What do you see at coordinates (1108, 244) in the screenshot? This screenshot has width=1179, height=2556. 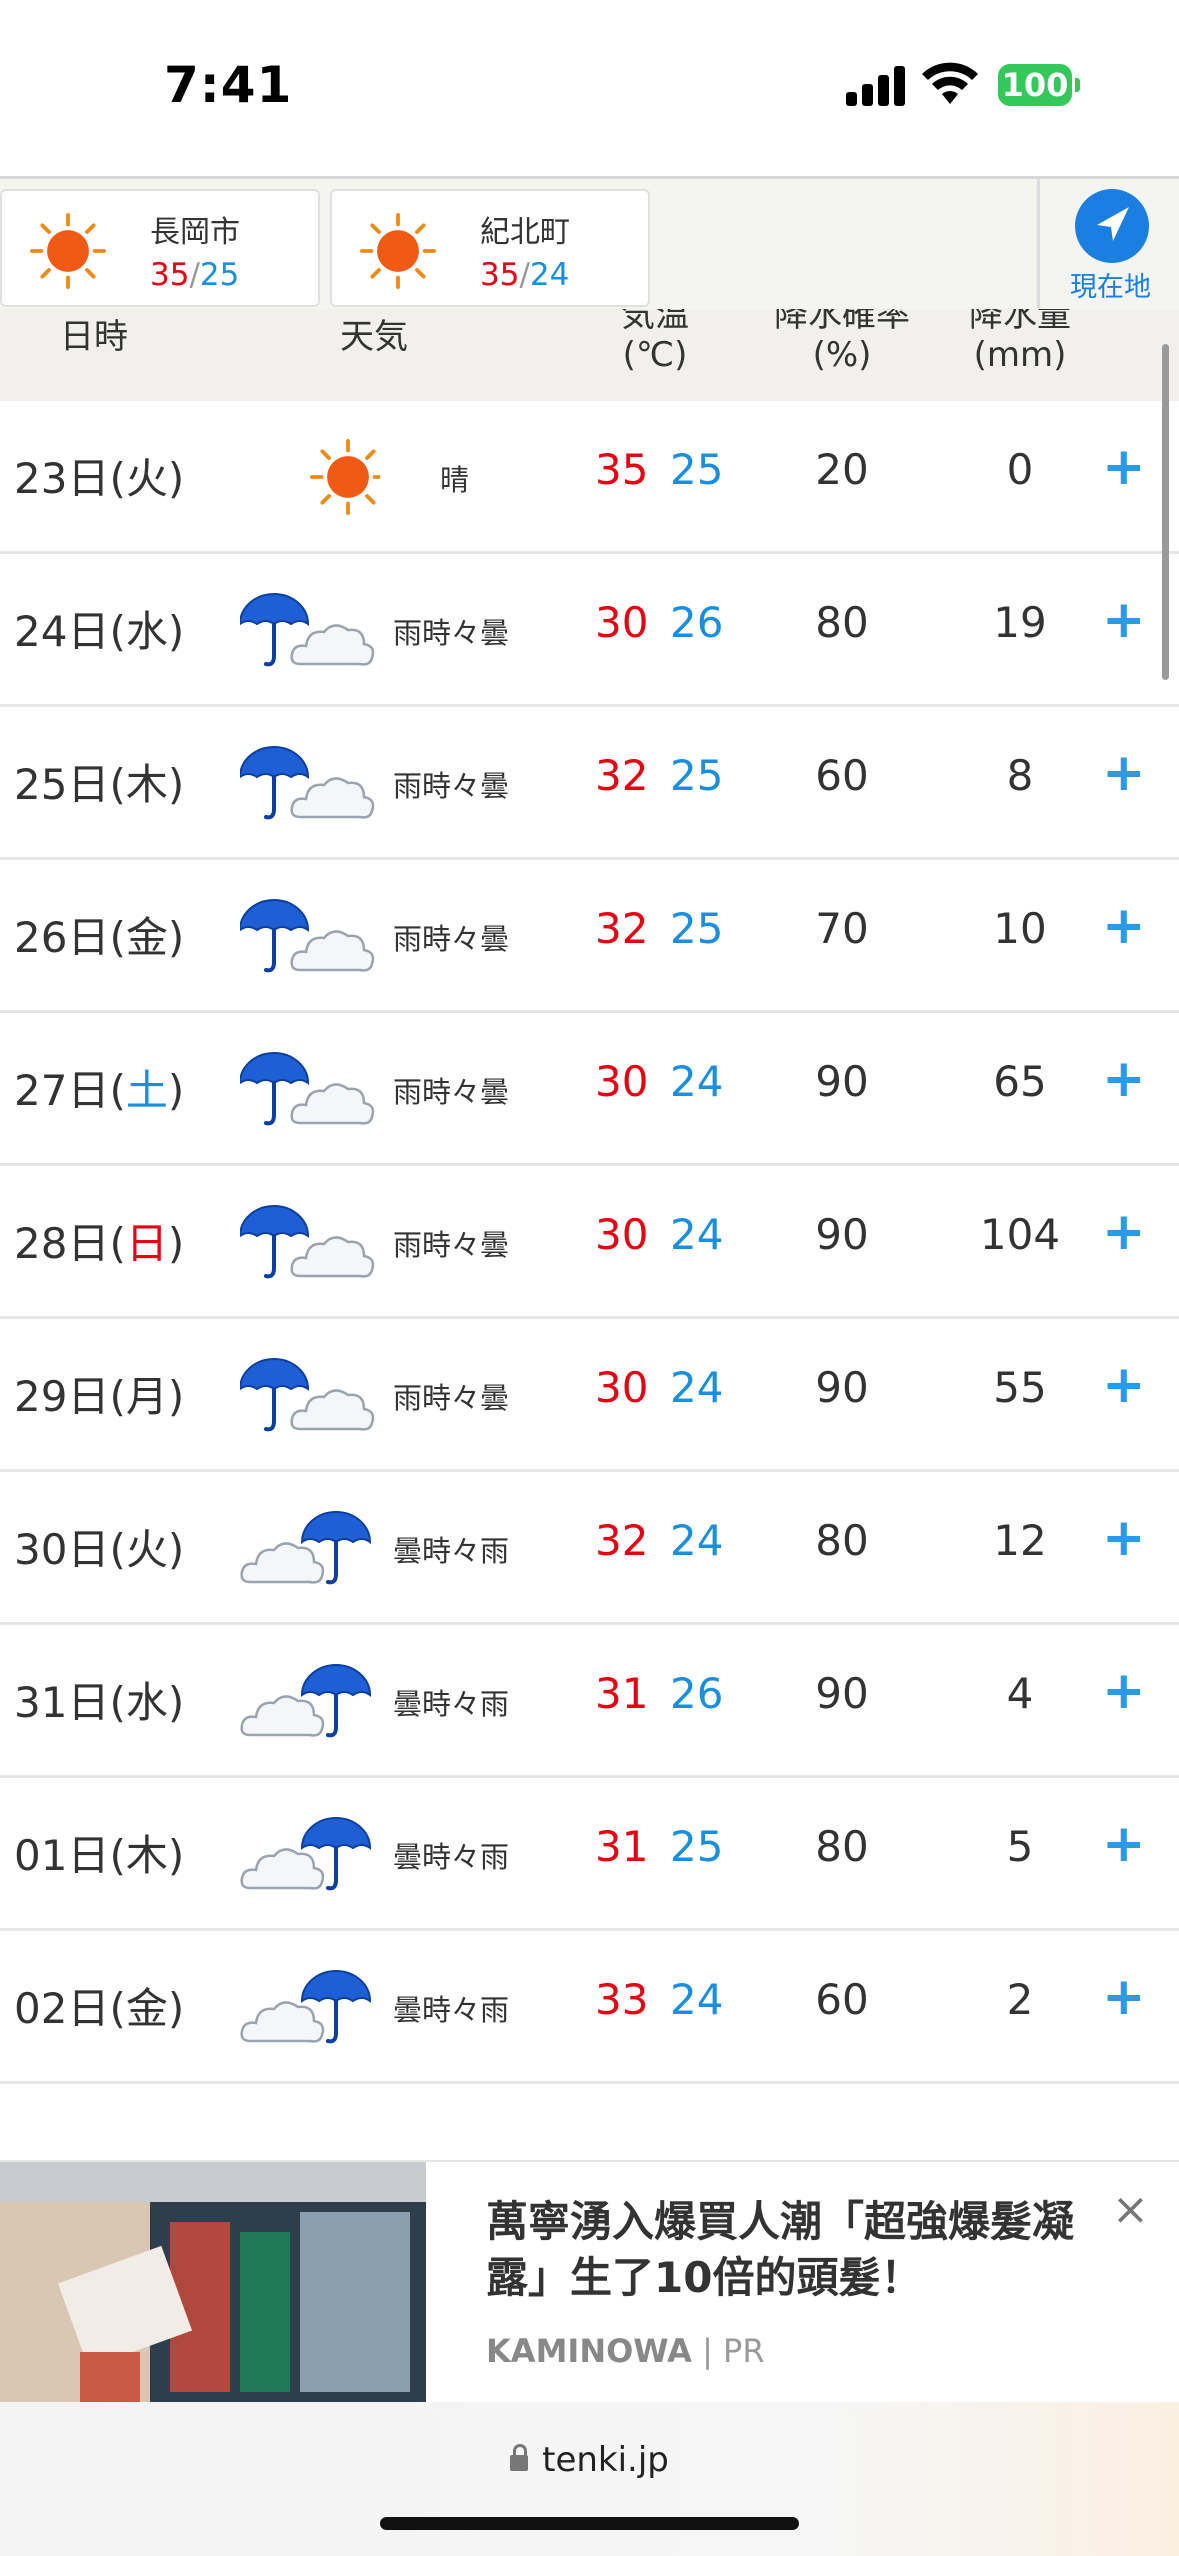 I see `current-location-button: 現在地` at bounding box center [1108, 244].